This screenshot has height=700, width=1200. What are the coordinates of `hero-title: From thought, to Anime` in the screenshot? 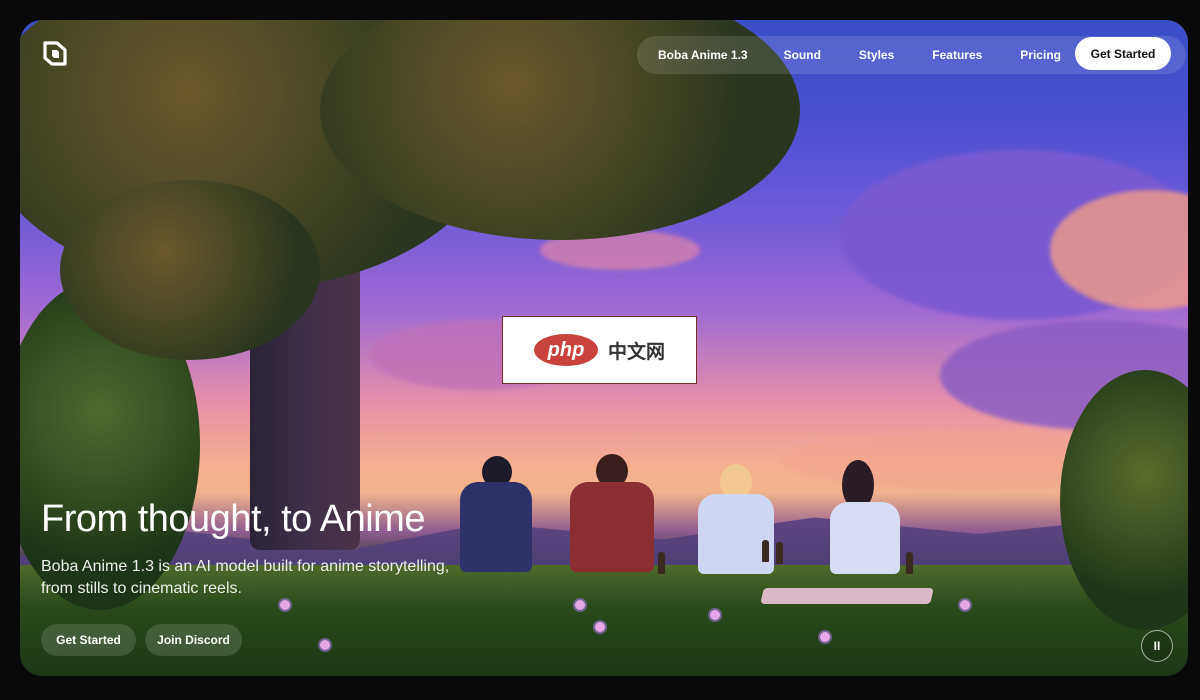 It's located at (233, 519).